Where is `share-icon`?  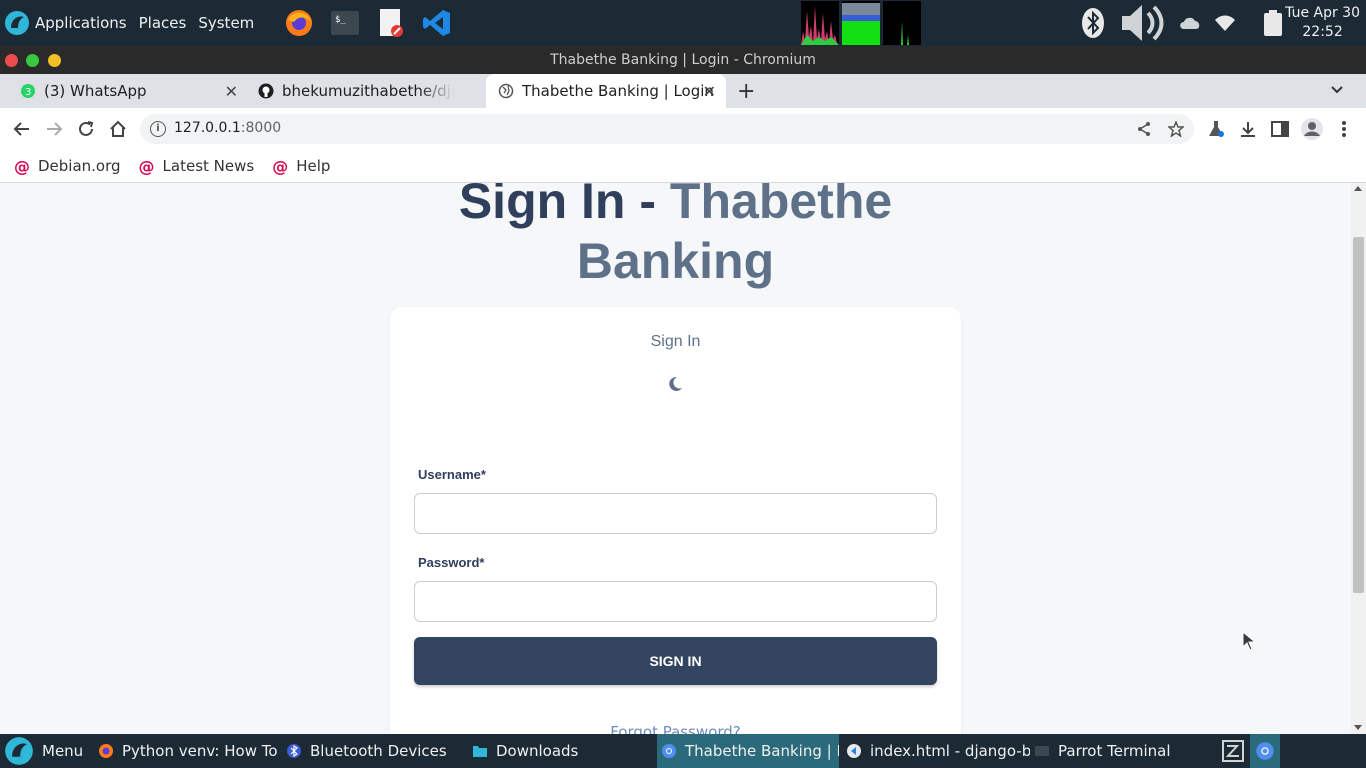 share-icon is located at coordinates (1144, 129).